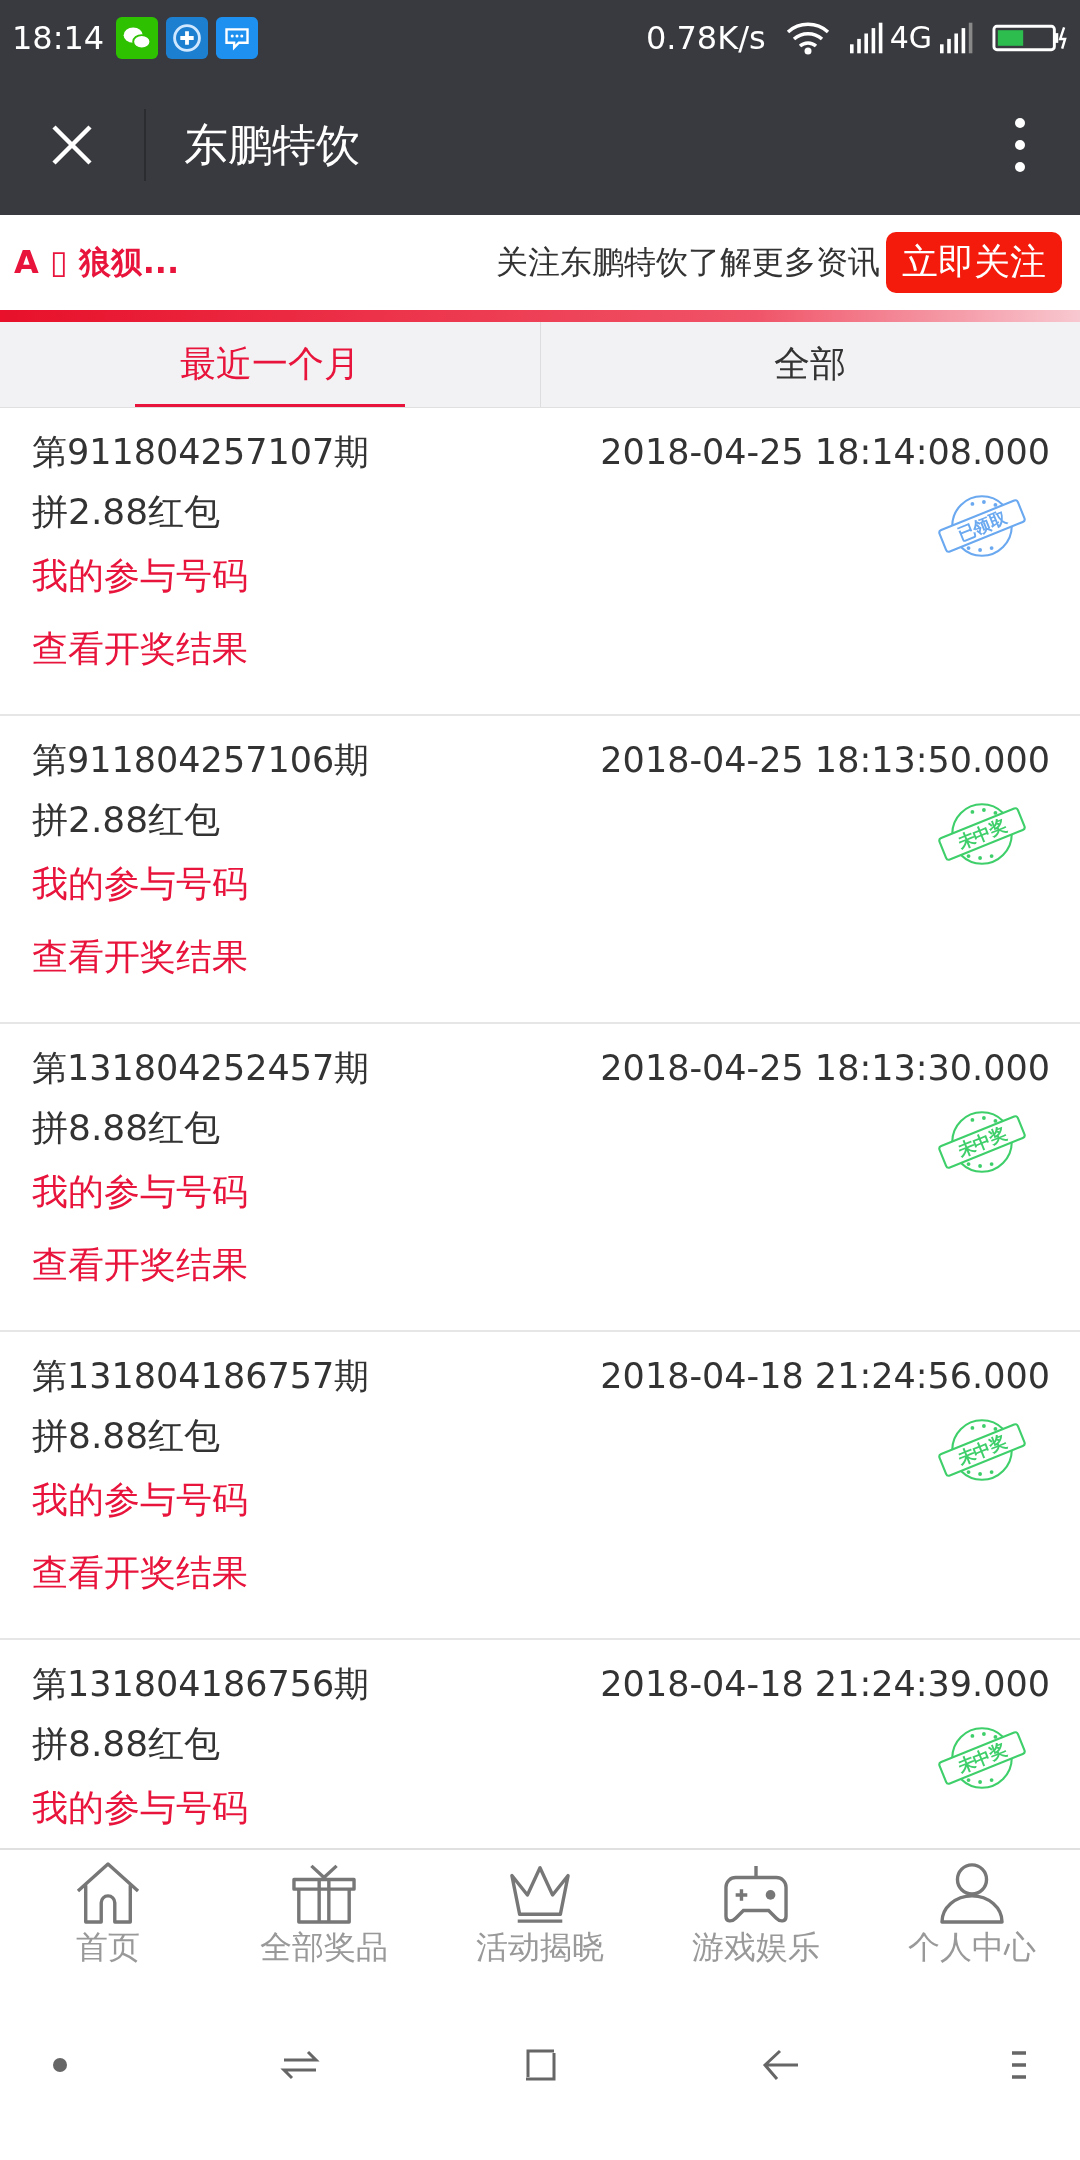 This screenshot has height=2160, width=1080. I want to click on page-title: 东鹏特饮, so click(272, 144).